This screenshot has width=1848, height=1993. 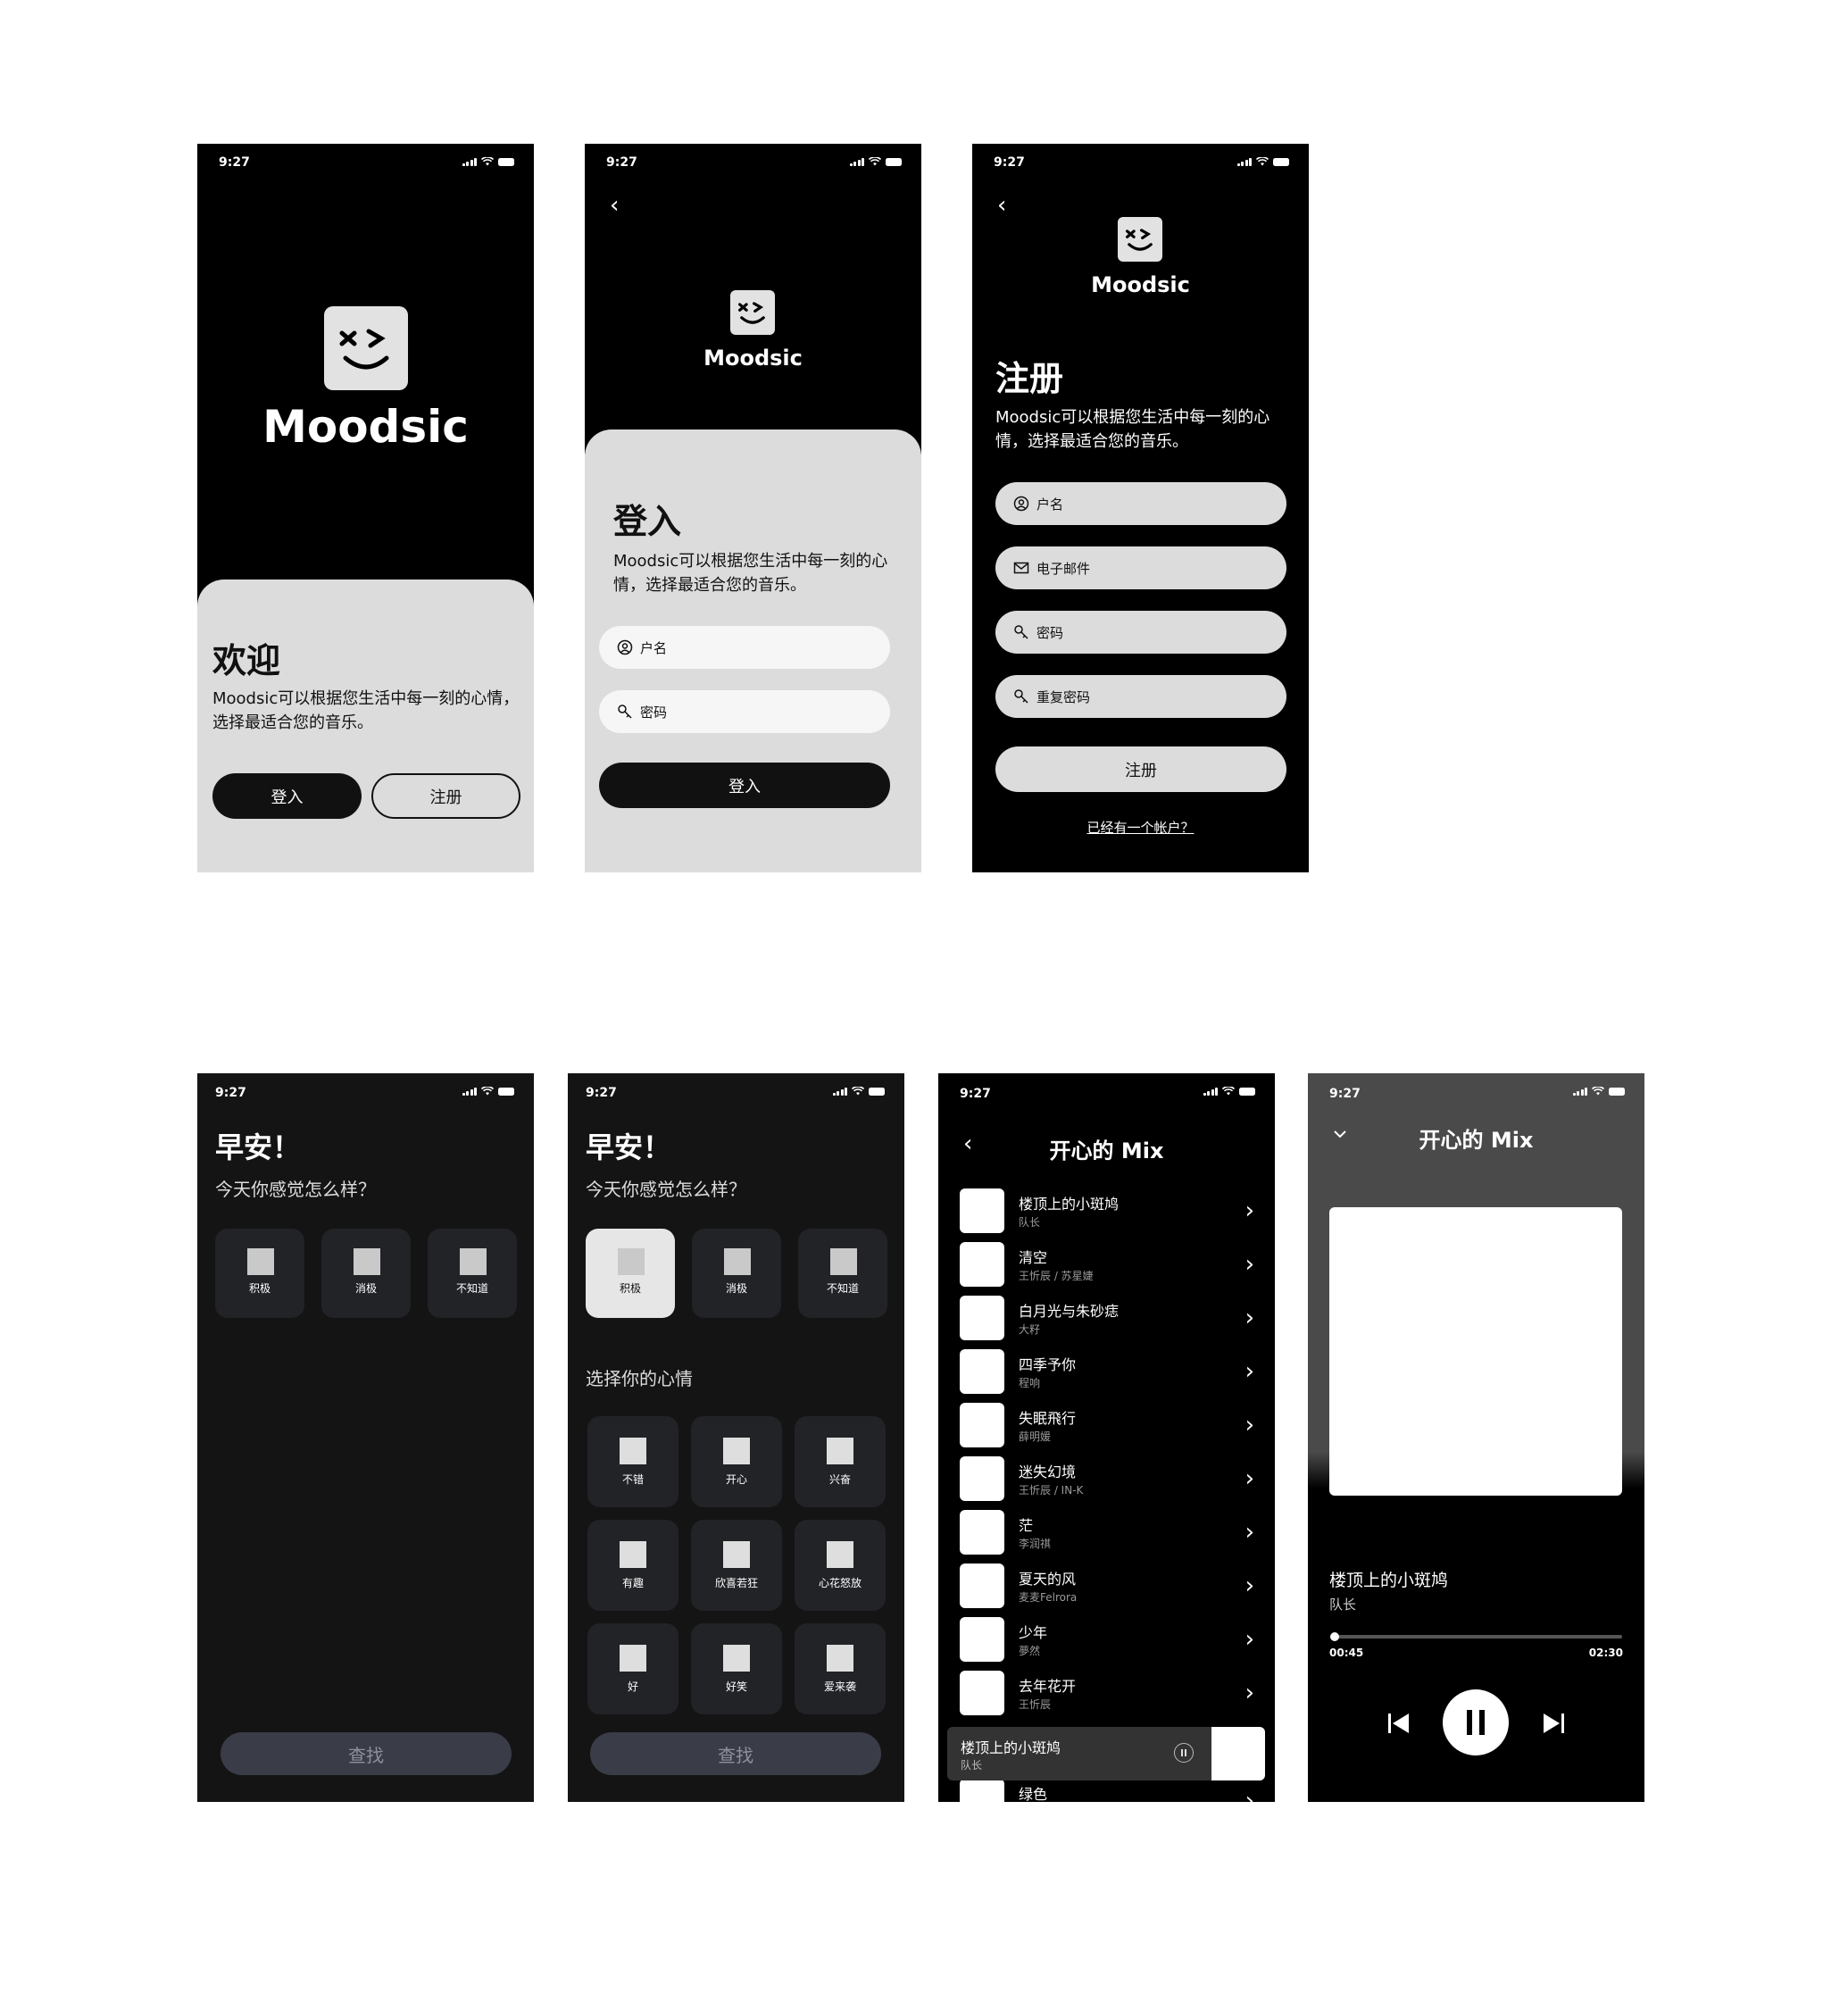 What do you see at coordinates (365, 1093) in the screenshot?
I see `status-bar: 9:27` at bounding box center [365, 1093].